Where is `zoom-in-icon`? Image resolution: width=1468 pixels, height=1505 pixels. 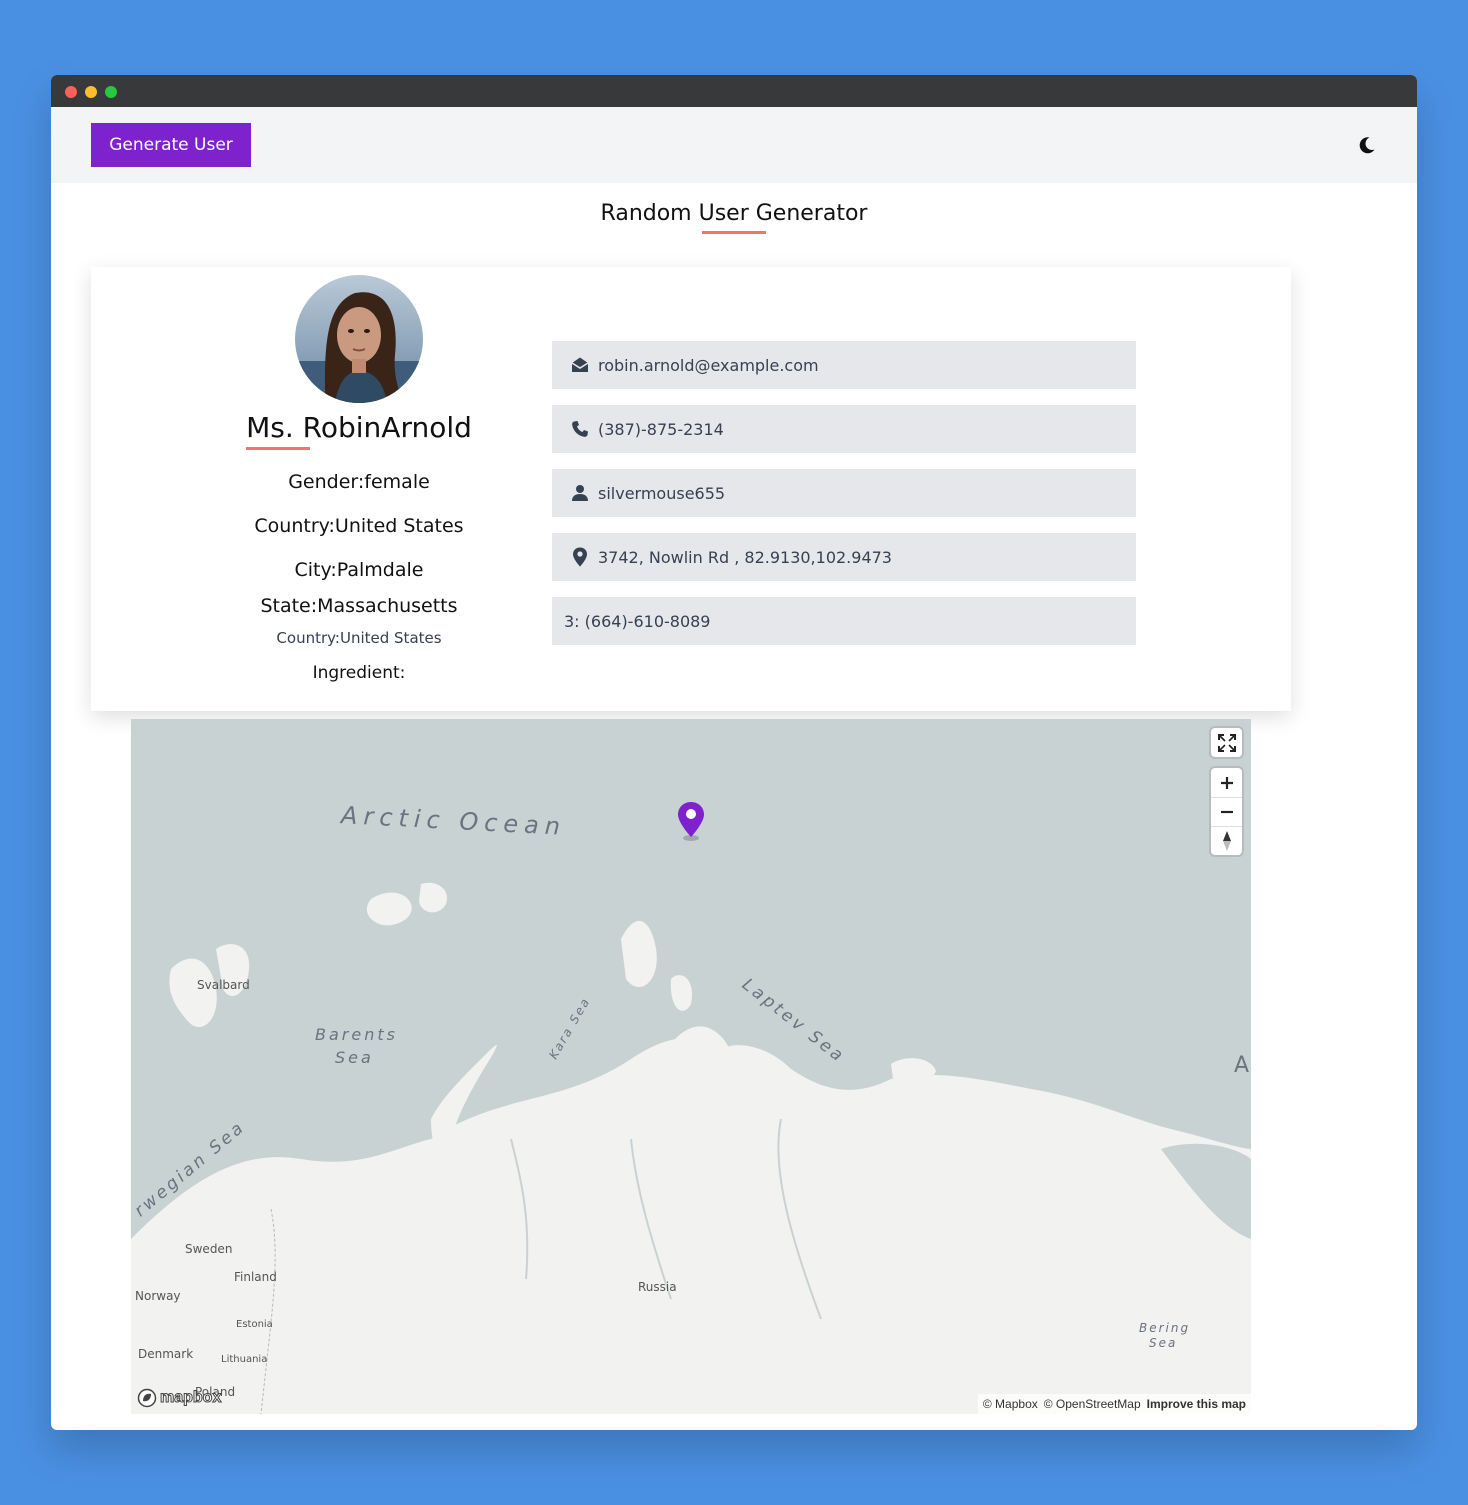 zoom-in-icon is located at coordinates (1226, 782).